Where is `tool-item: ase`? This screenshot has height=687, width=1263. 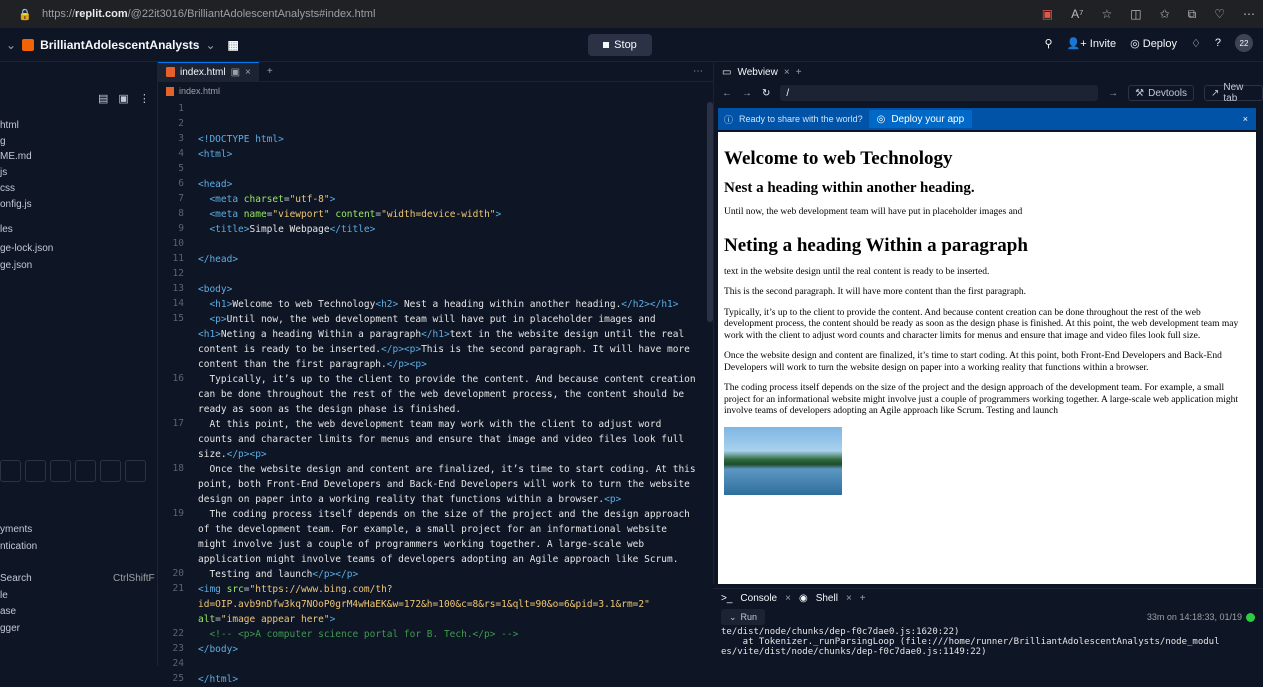
tool-item: ase is located at coordinates (8, 611).